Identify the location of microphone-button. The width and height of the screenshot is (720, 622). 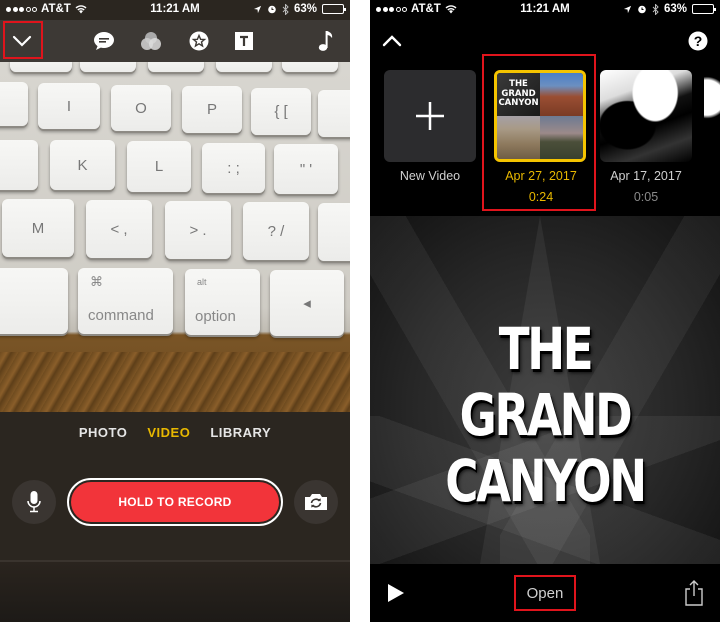
(34, 502).